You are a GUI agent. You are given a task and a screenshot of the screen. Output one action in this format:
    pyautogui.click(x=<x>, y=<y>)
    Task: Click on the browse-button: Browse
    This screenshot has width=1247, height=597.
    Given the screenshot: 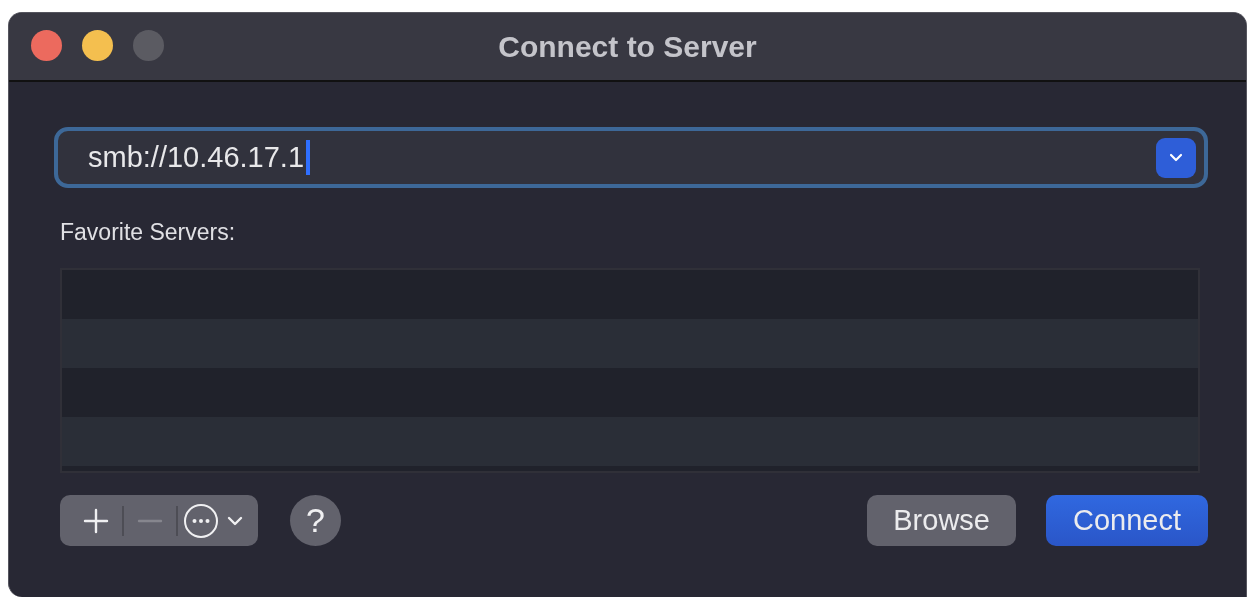 What is the action you would take?
    pyautogui.click(x=941, y=520)
    